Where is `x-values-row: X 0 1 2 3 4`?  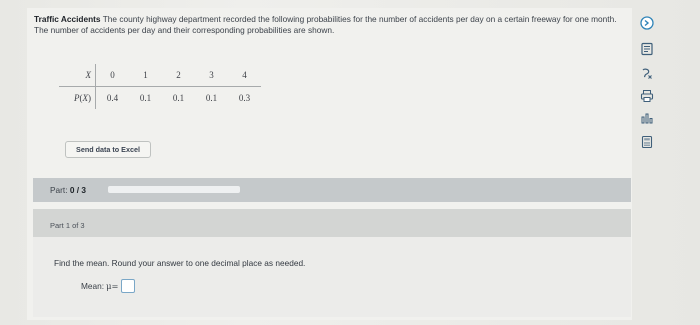 x-values-row: X 0 1 2 3 4 is located at coordinates (160, 75).